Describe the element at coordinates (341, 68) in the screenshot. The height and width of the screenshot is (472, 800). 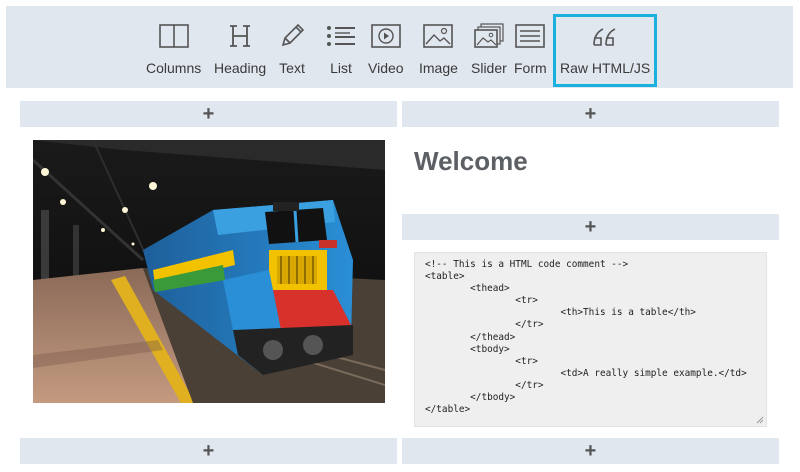
I see `list-label: List` at that location.